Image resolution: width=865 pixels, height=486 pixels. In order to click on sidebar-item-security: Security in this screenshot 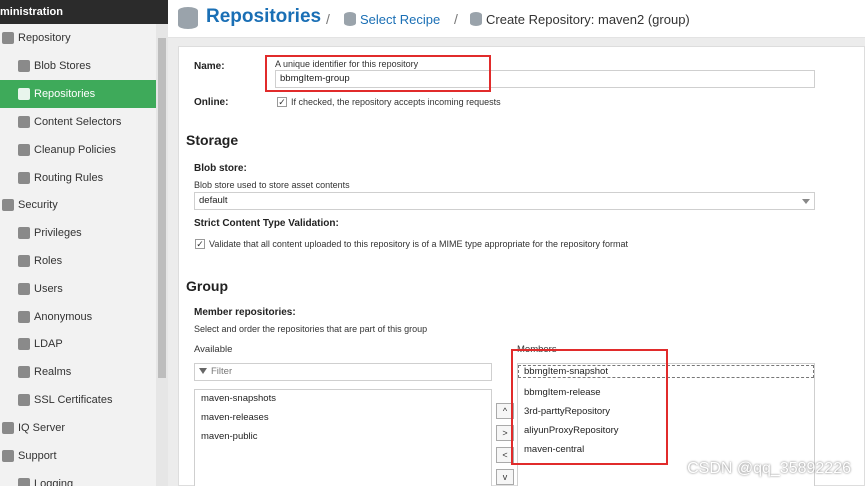, I will do `click(78, 205)`.